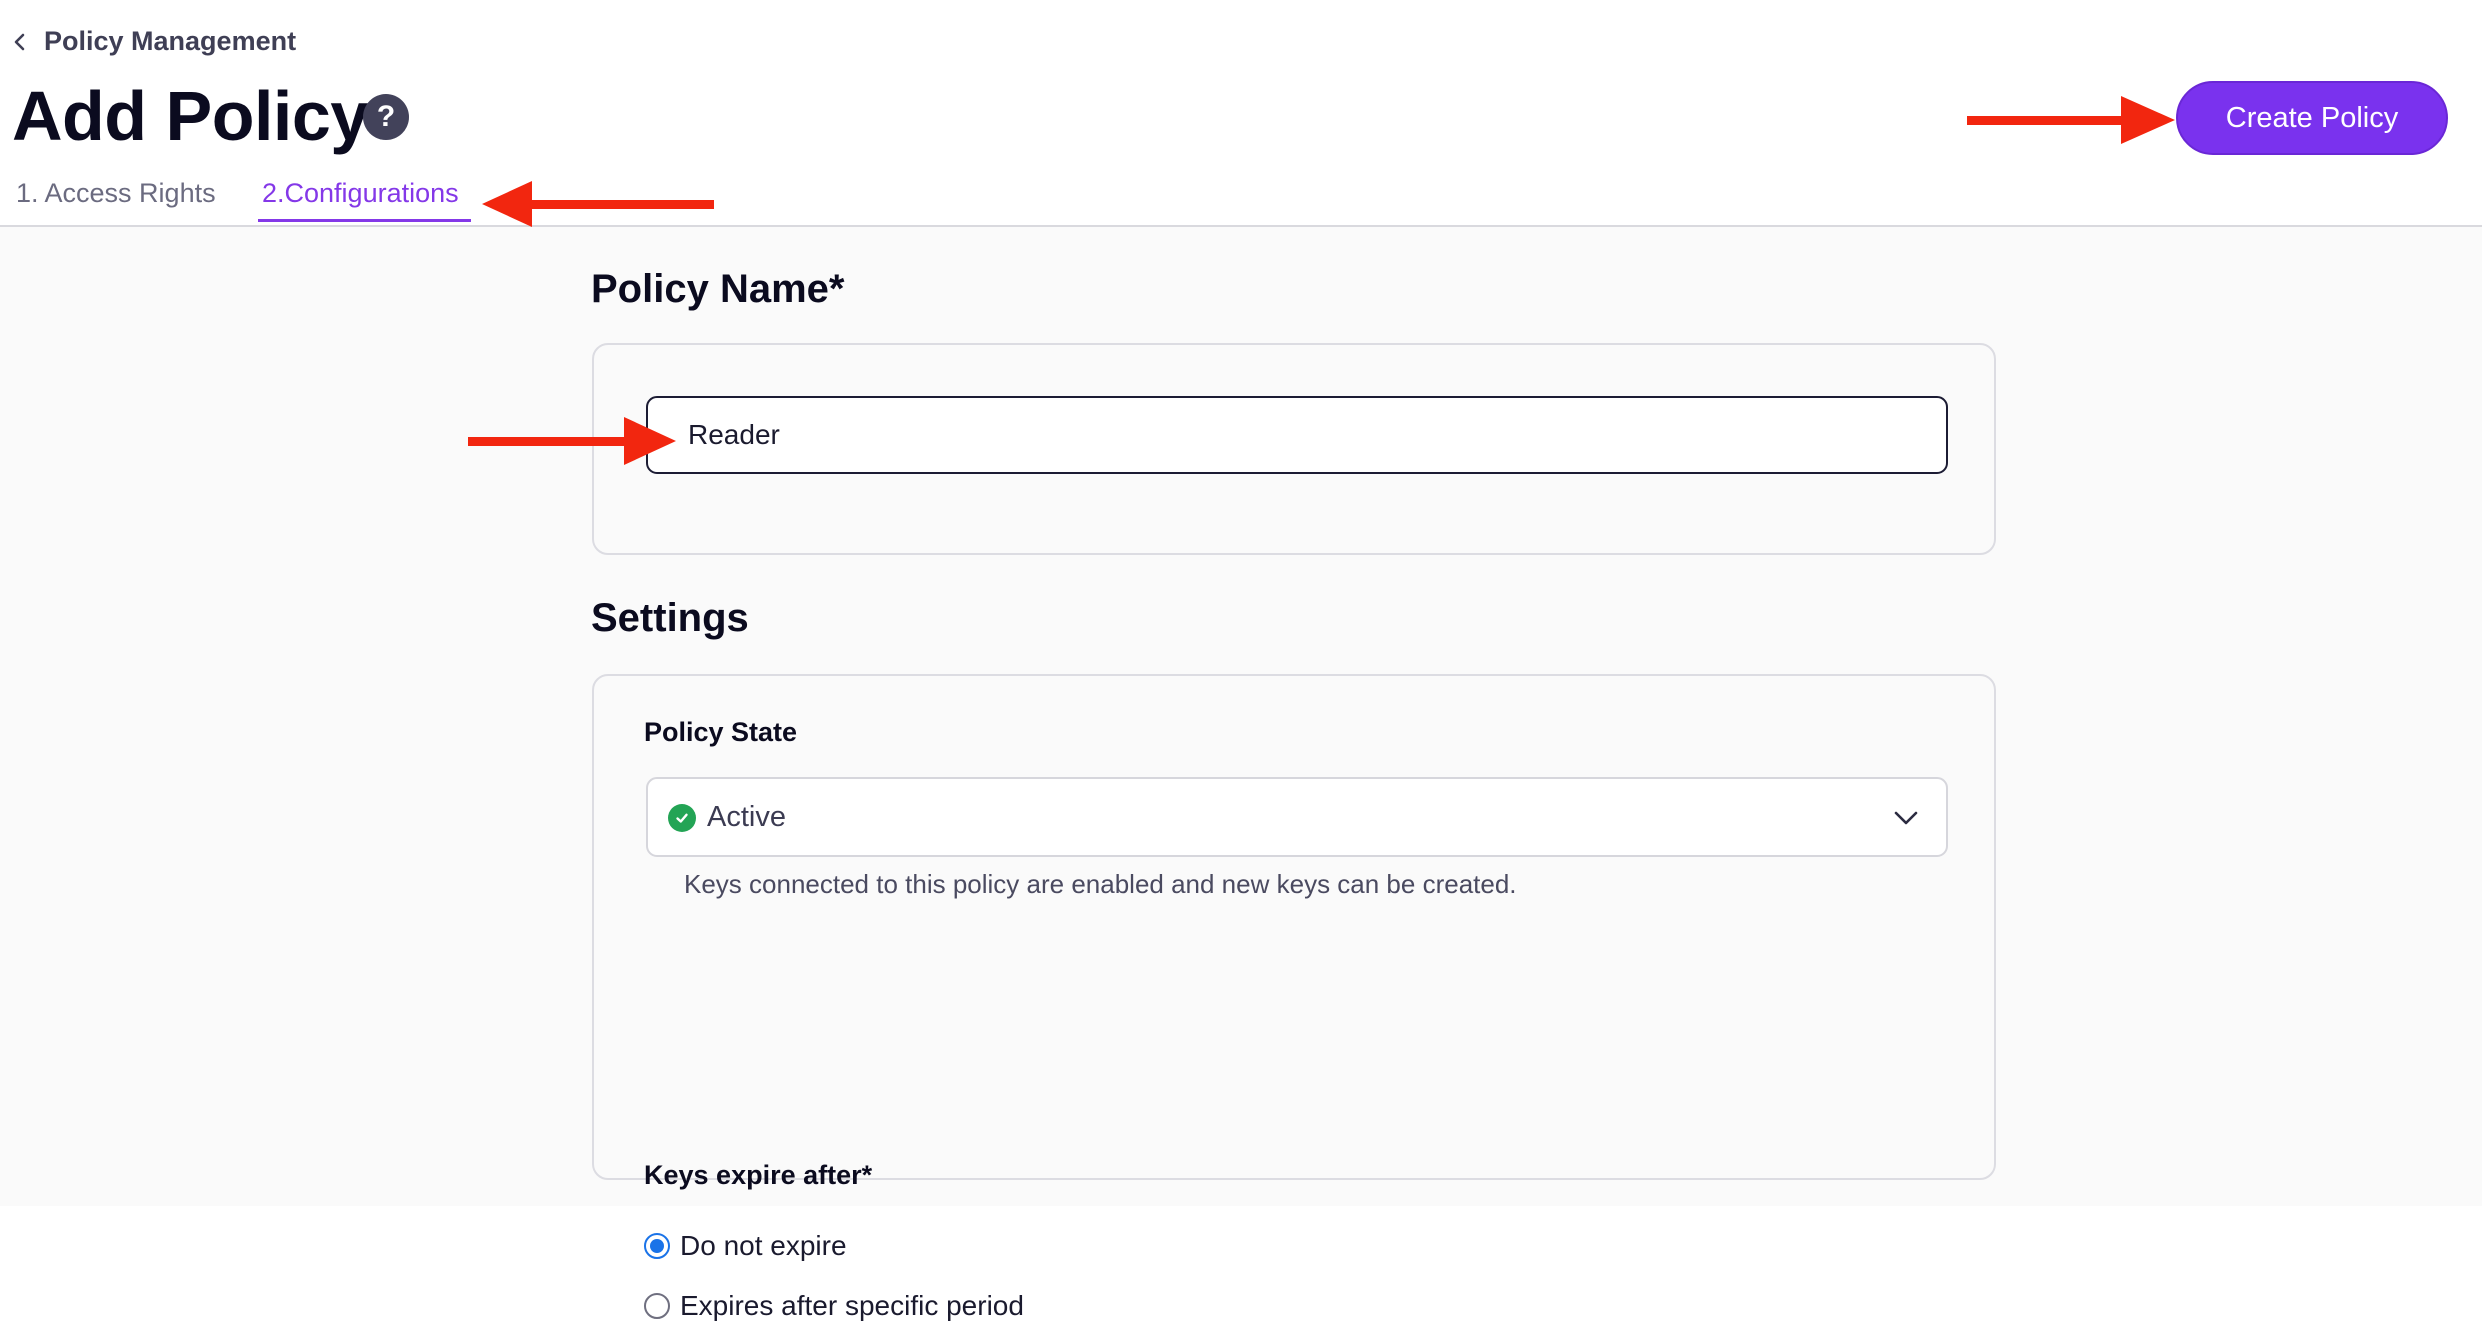  What do you see at coordinates (763, 1245) in the screenshot?
I see `radio-label: Do not expire` at bounding box center [763, 1245].